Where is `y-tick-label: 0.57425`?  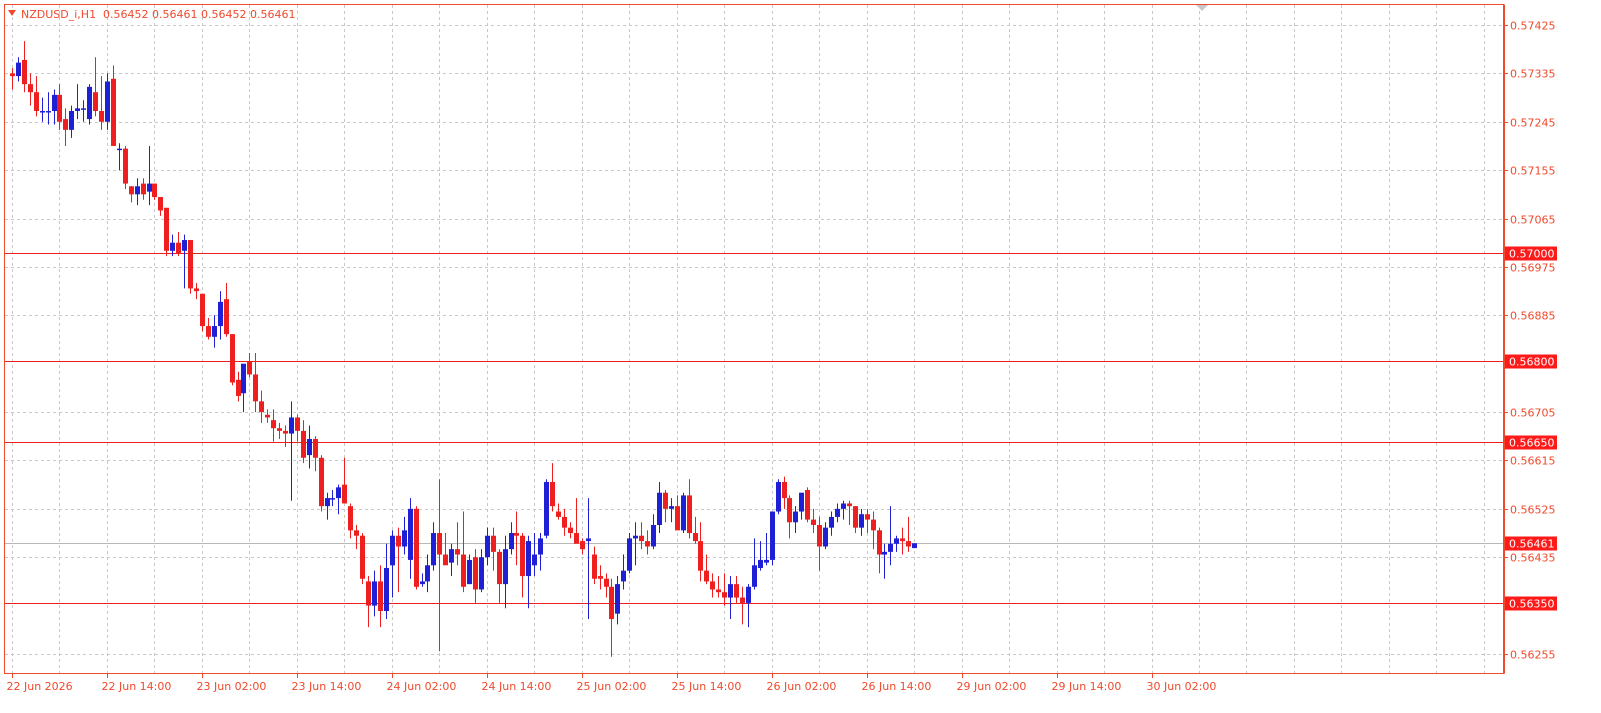 y-tick-label: 0.57425 is located at coordinates (1533, 26).